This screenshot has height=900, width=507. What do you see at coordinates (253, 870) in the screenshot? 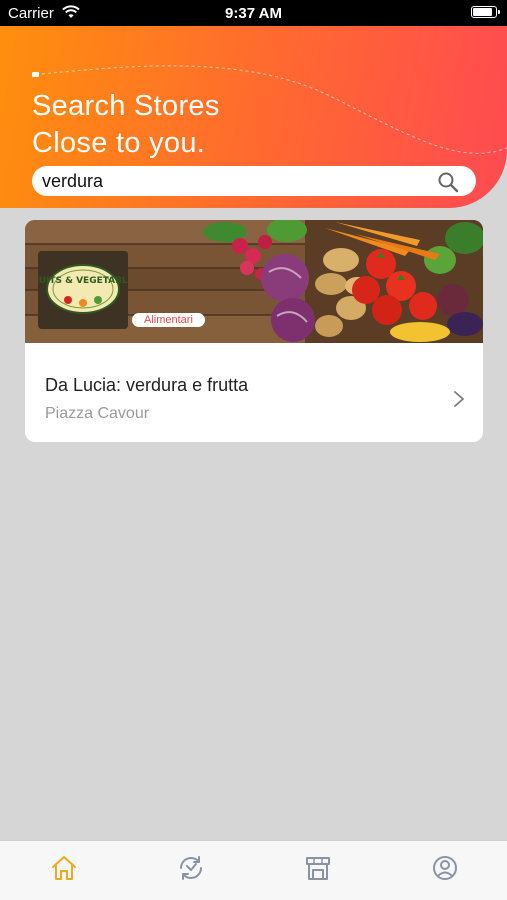
I see `tab-bar` at bounding box center [253, 870].